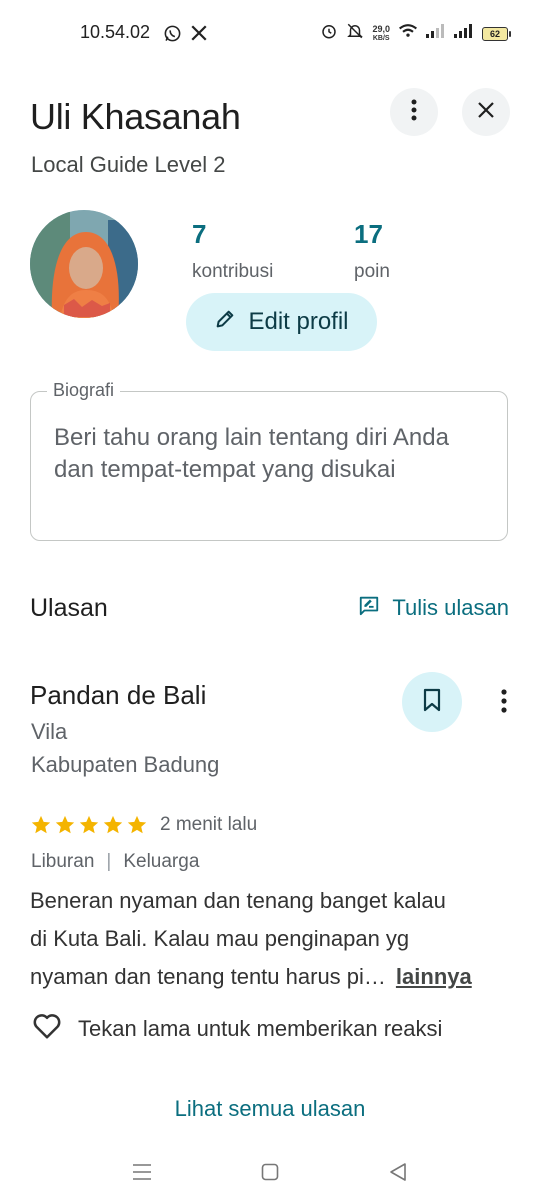 The image size is (540, 1200). Describe the element at coordinates (69, 608) in the screenshot. I see `reviews-section-title: Ulasan` at that location.